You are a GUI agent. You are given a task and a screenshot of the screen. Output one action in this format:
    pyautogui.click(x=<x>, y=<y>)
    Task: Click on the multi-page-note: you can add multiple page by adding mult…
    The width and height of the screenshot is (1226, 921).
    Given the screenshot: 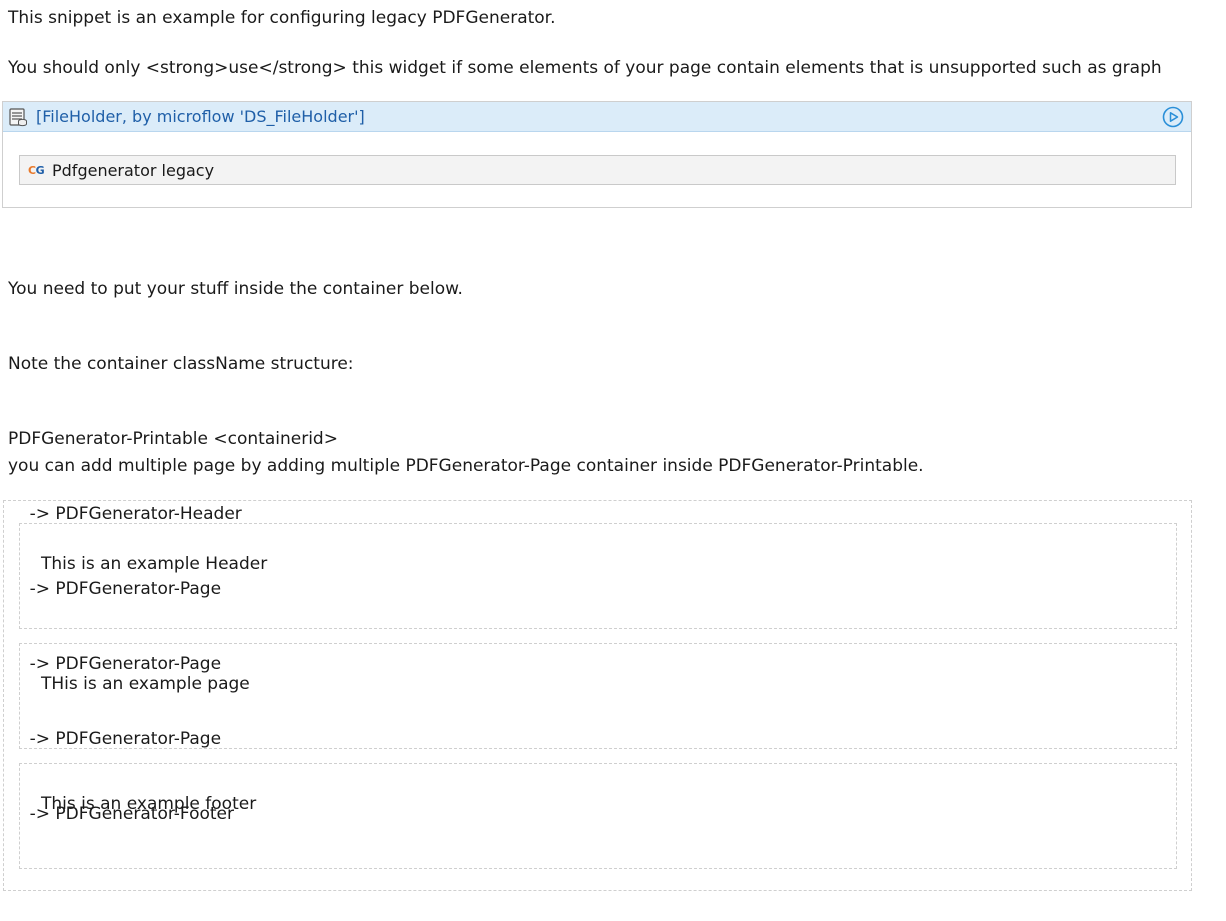 What is the action you would take?
    pyautogui.click(x=466, y=466)
    